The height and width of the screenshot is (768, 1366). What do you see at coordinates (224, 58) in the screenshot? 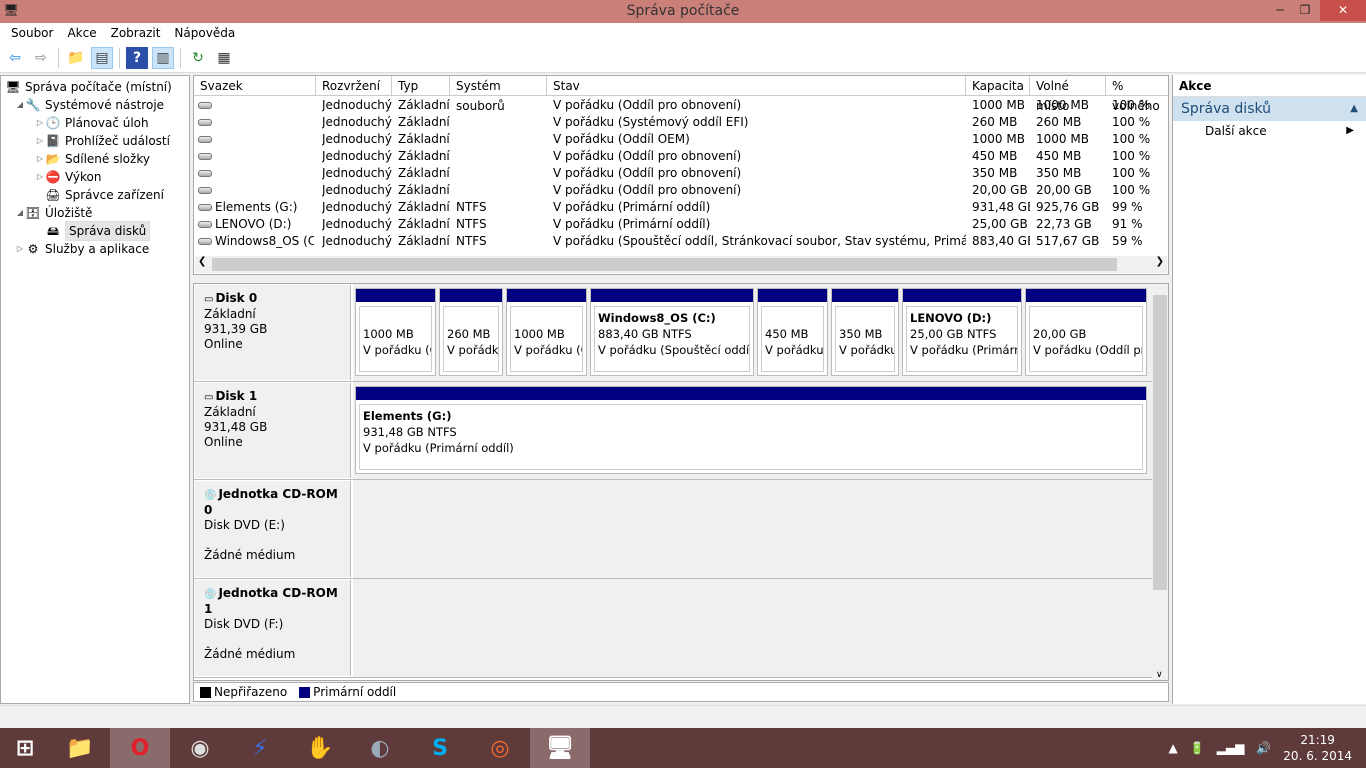
I see `properties-icon: ▦` at bounding box center [224, 58].